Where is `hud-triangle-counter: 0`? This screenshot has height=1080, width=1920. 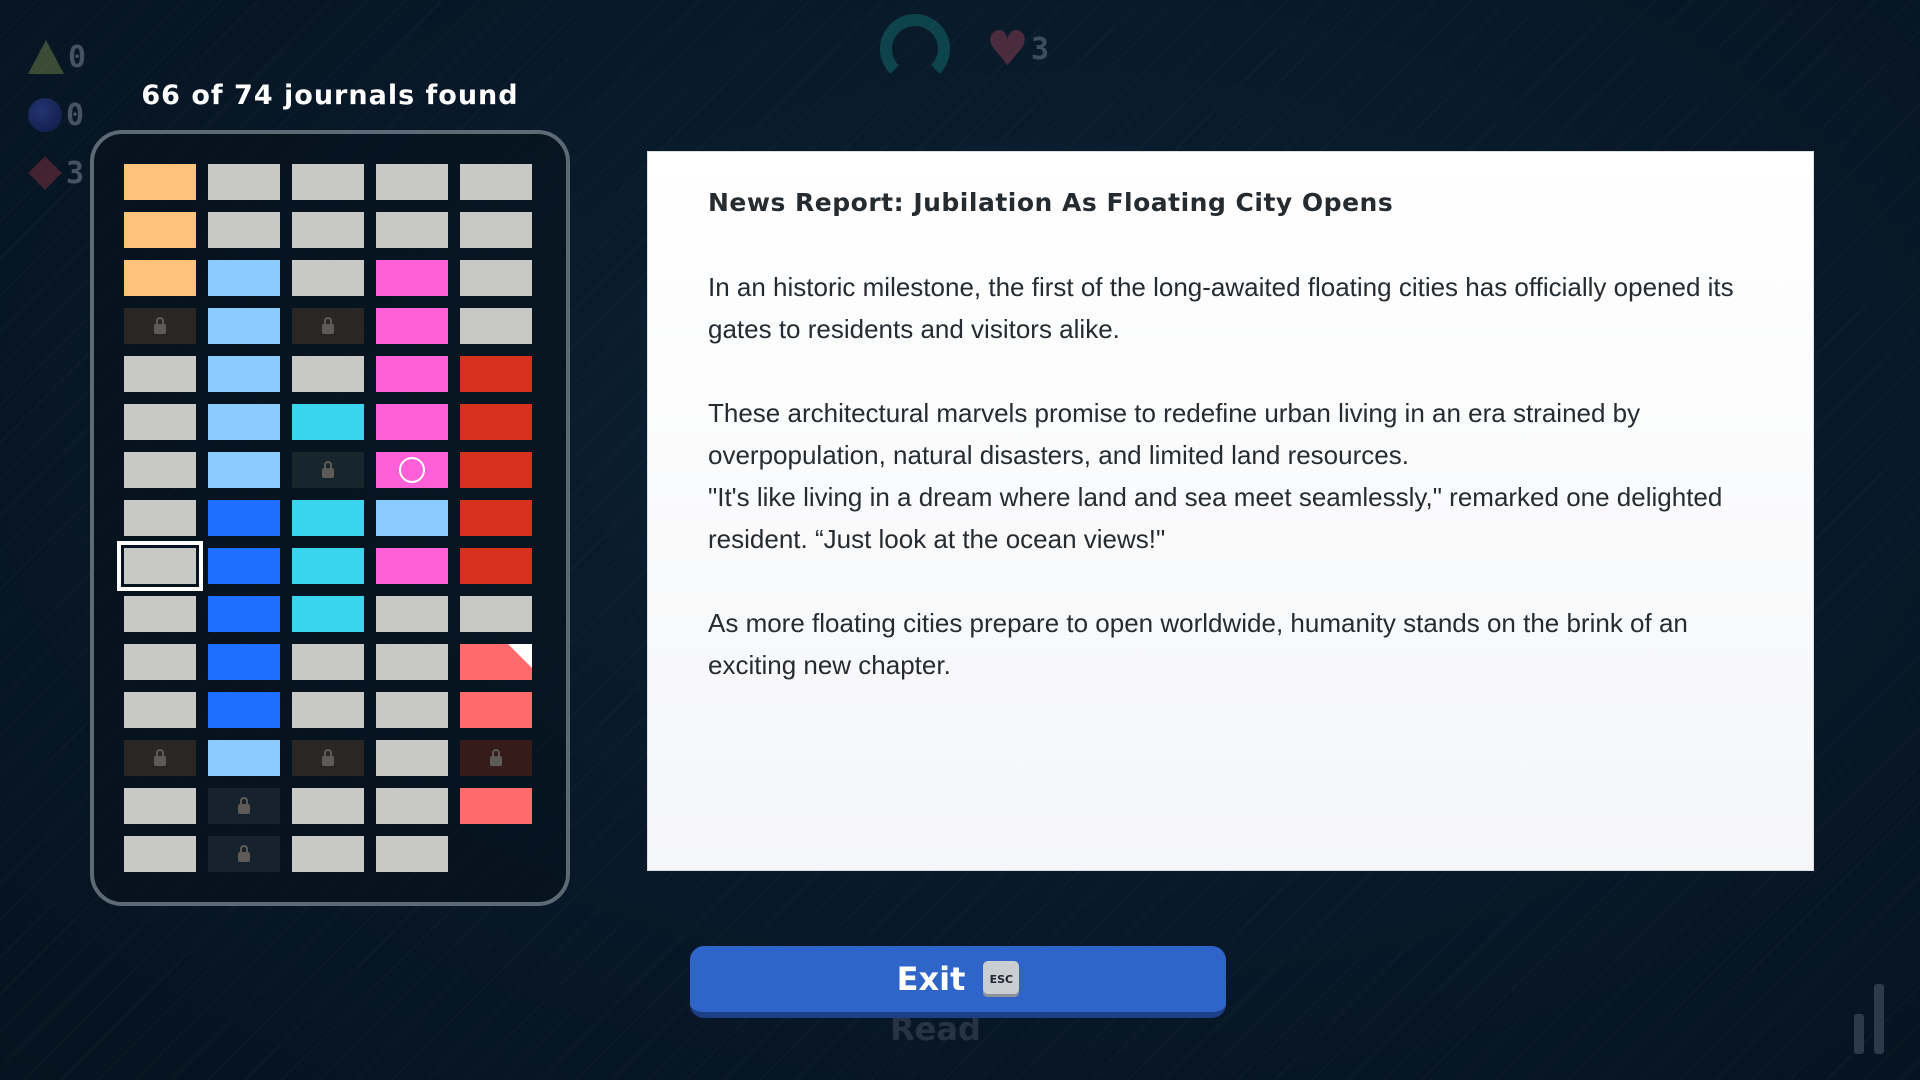
hud-triangle-counter: 0 is located at coordinates (68, 57).